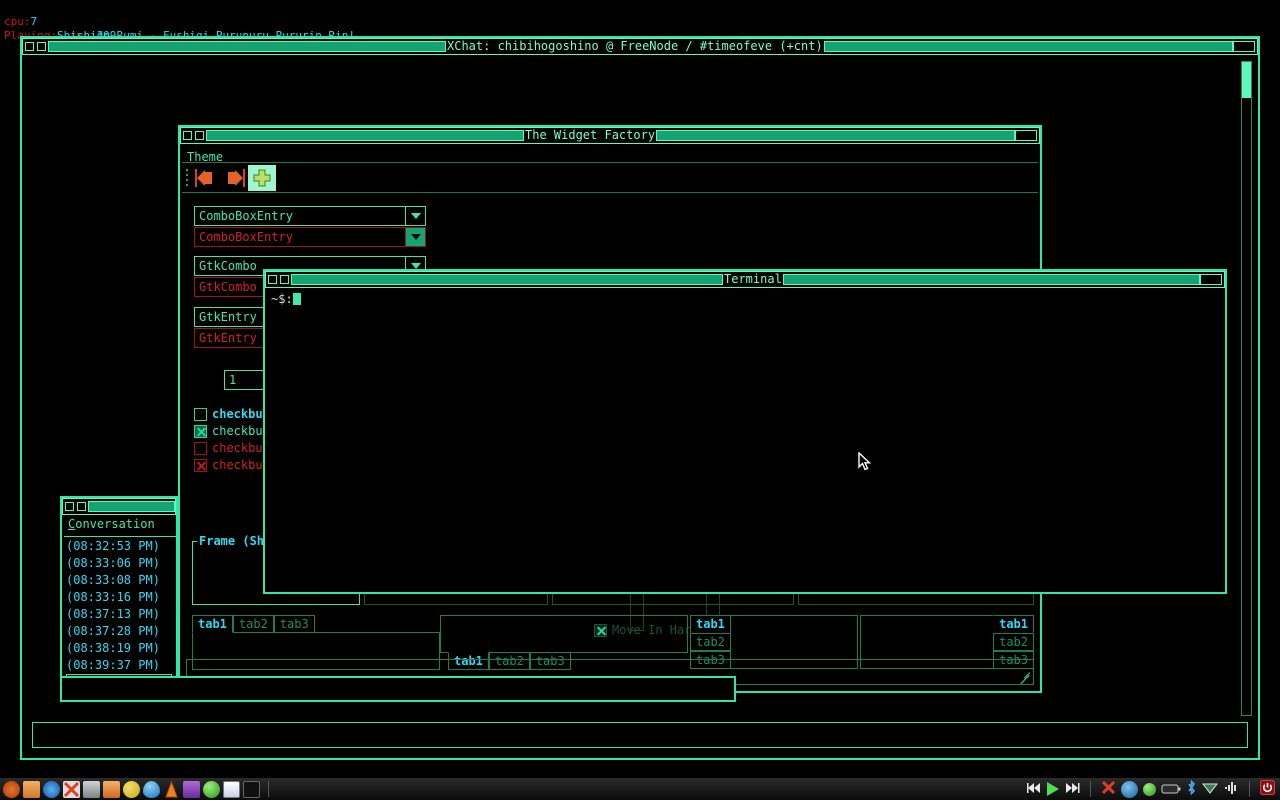 Image resolution: width=1280 pixels, height=800 pixels. I want to click on taskbar-launchers, so click(137, 789).